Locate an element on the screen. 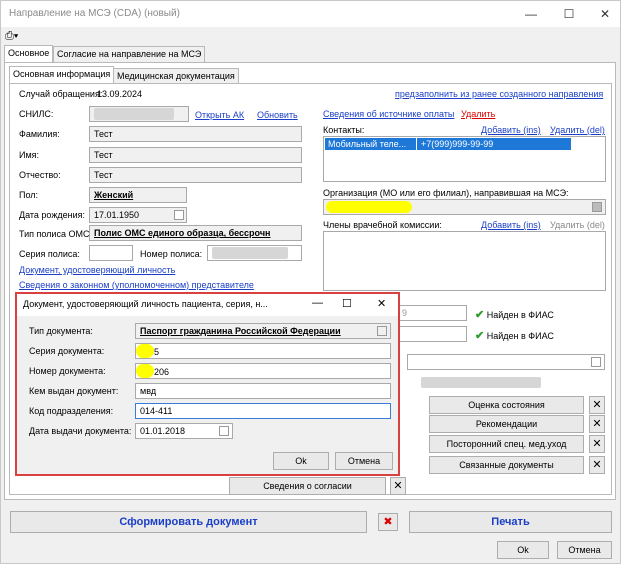 Image resolution: width=621 pixels, height=564 pixels. print-menu-icon: ⎙▾ is located at coordinates (13, 37).